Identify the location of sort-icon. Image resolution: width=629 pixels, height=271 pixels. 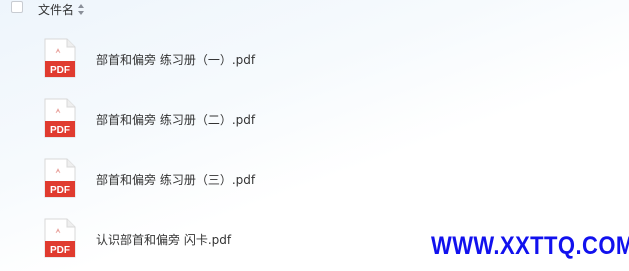
(81, 9).